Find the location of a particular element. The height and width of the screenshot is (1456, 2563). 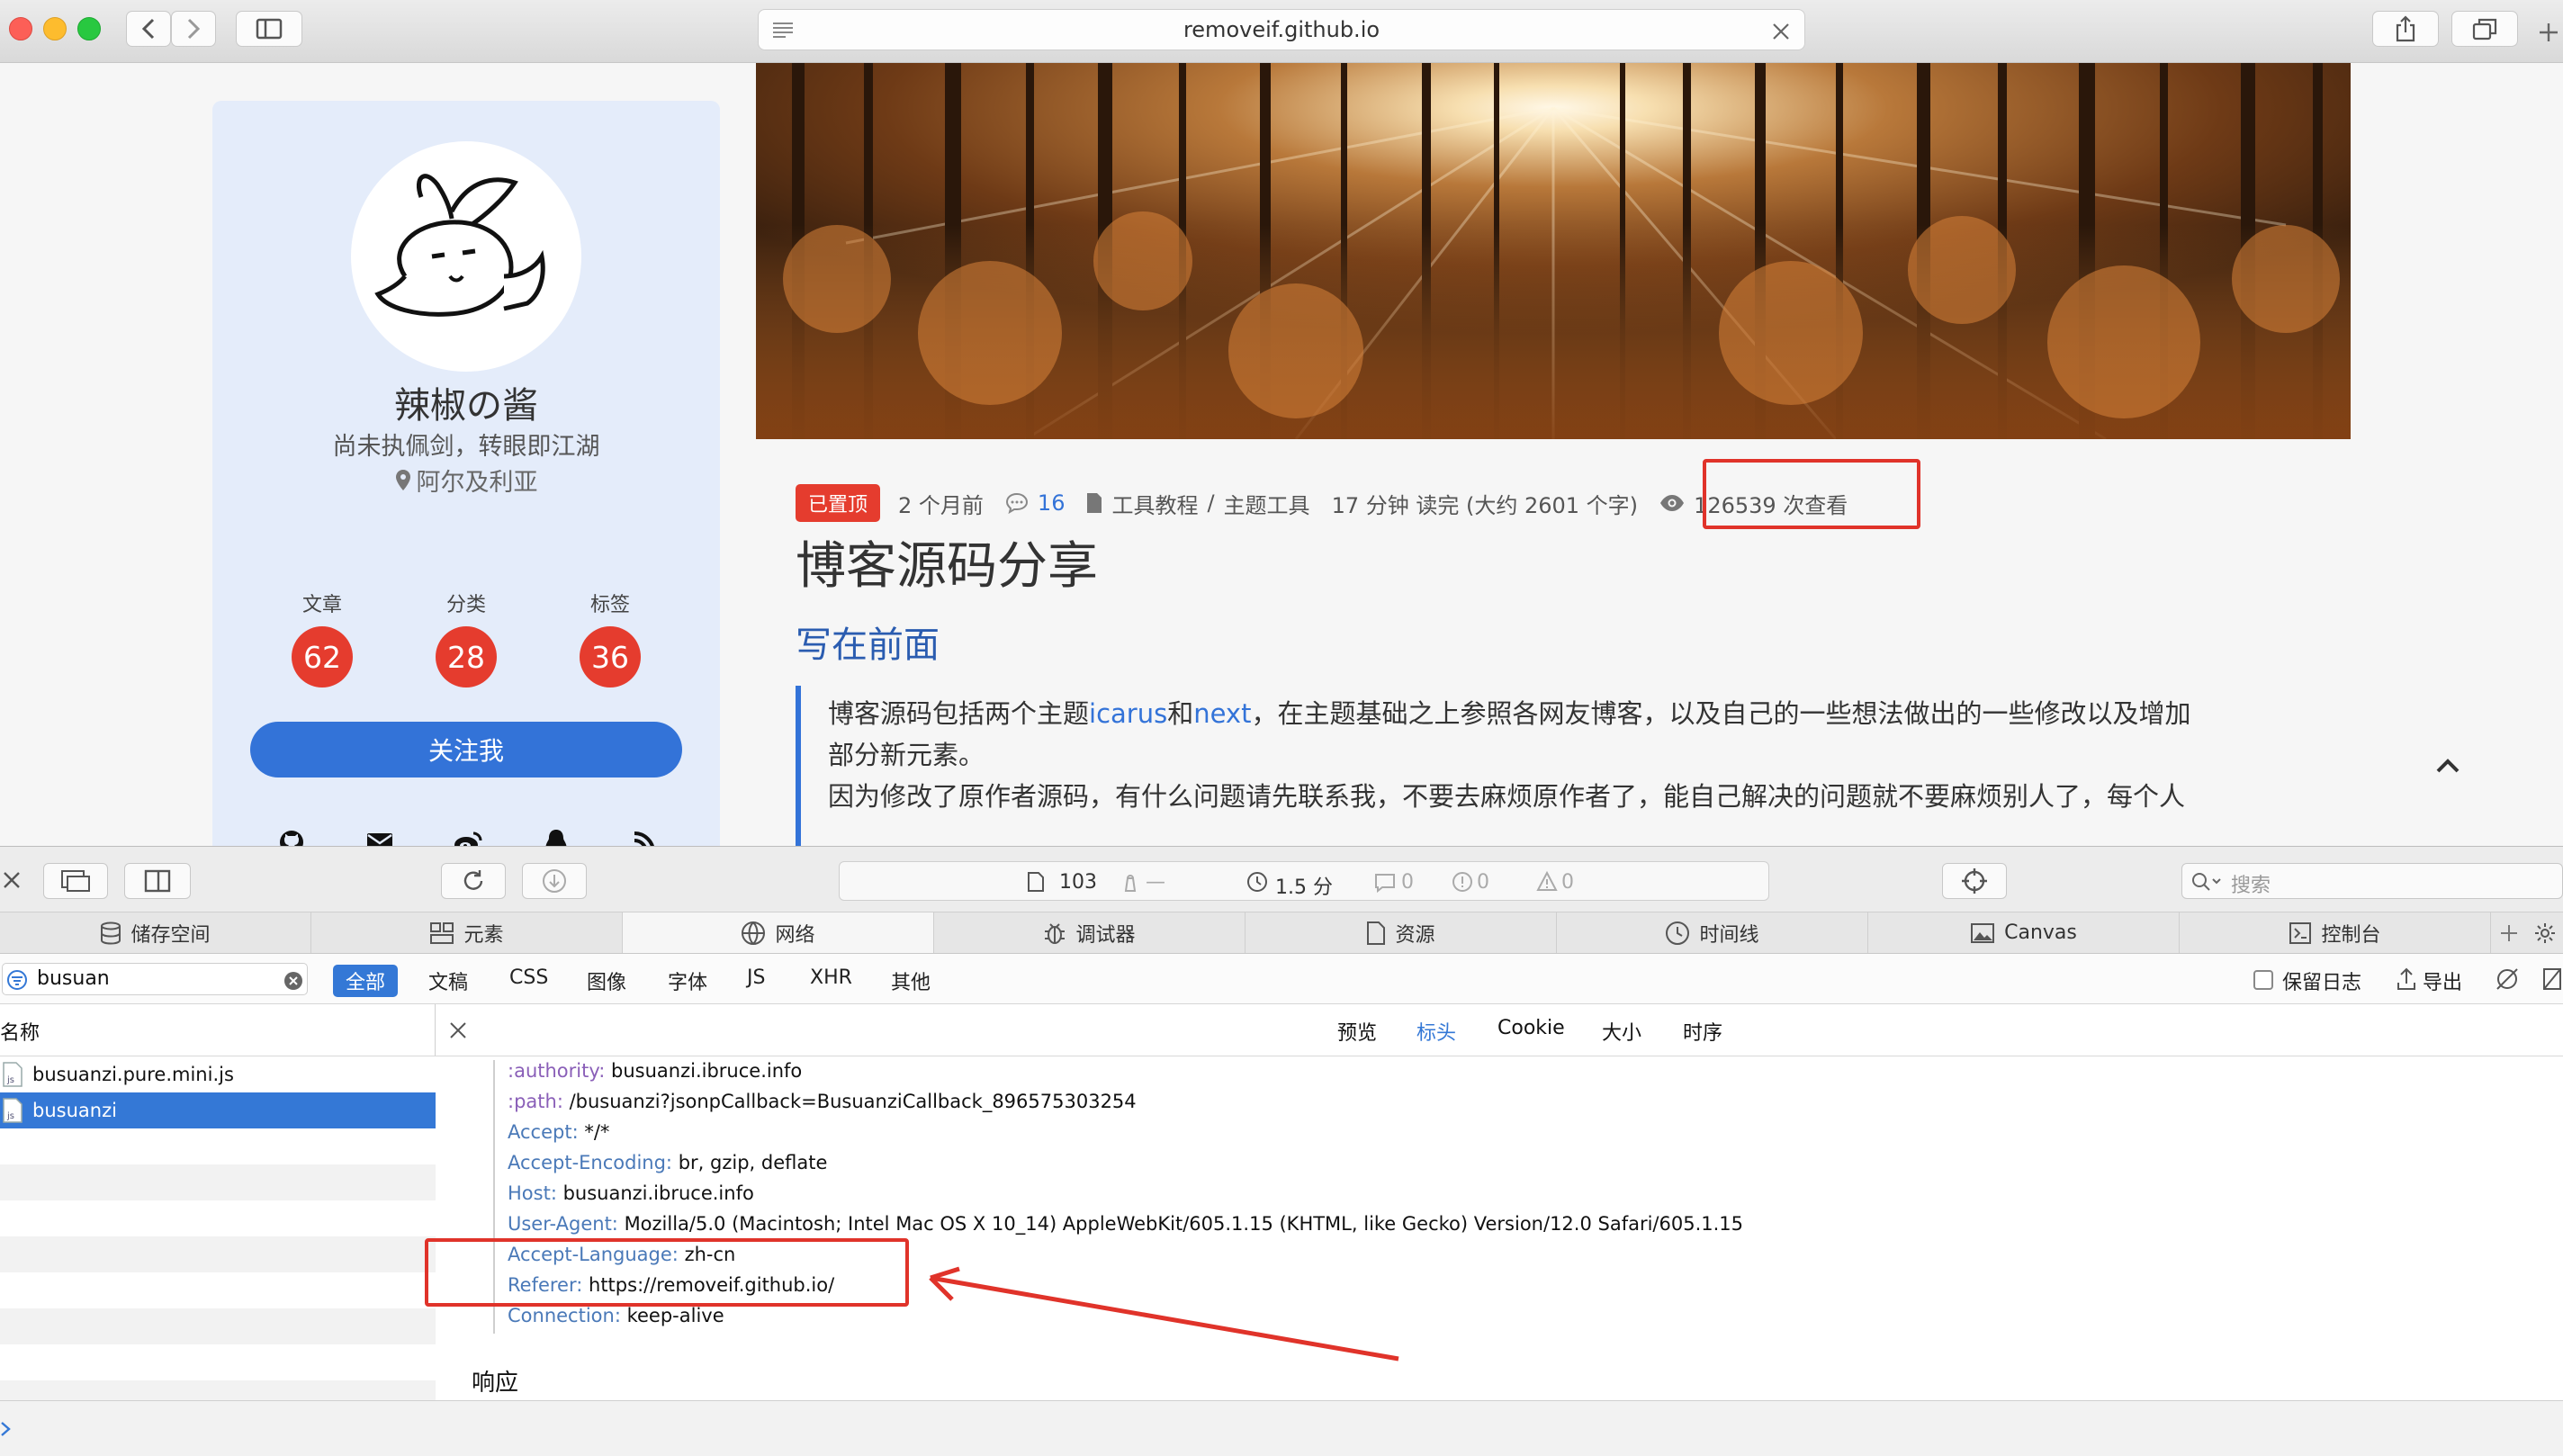

close-window-button is located at coordinates (20, 28).